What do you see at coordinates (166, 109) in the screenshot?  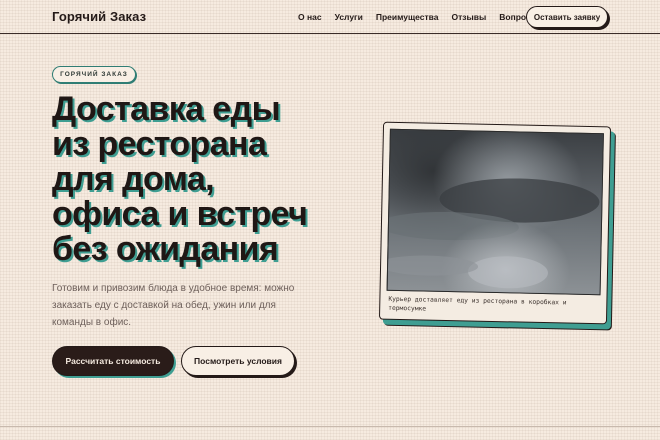 I see `headline-line: Доставка еды` at bounding box center [166, 109].